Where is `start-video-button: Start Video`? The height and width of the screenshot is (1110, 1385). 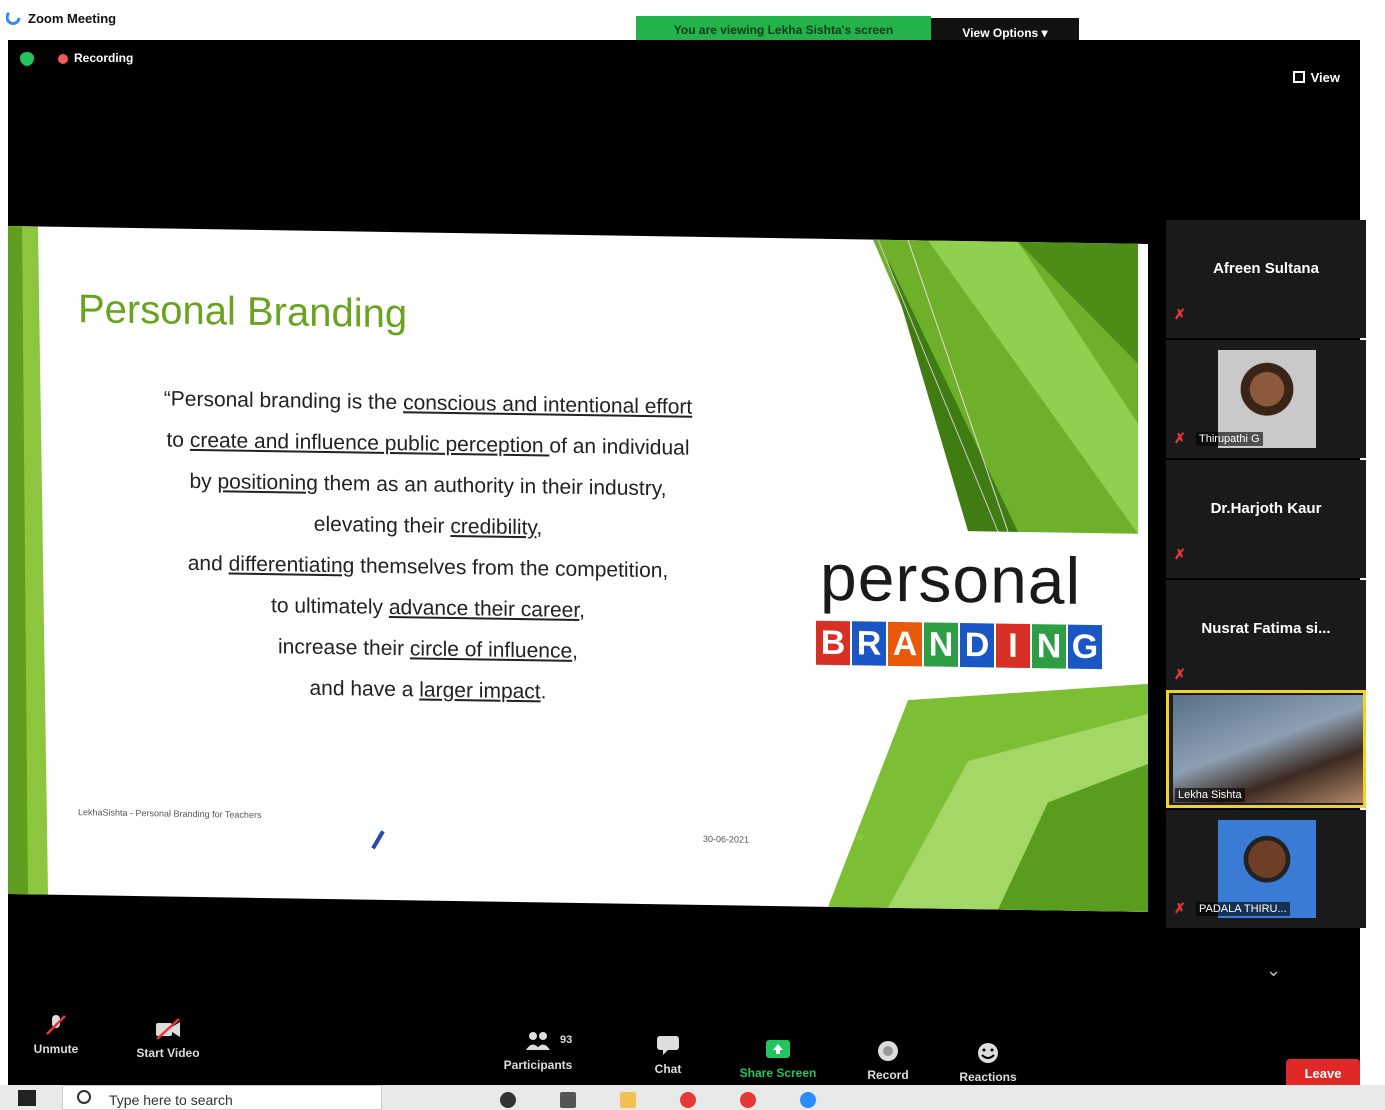 start-video-button: Start Video is located at coordinates (168, 1039).